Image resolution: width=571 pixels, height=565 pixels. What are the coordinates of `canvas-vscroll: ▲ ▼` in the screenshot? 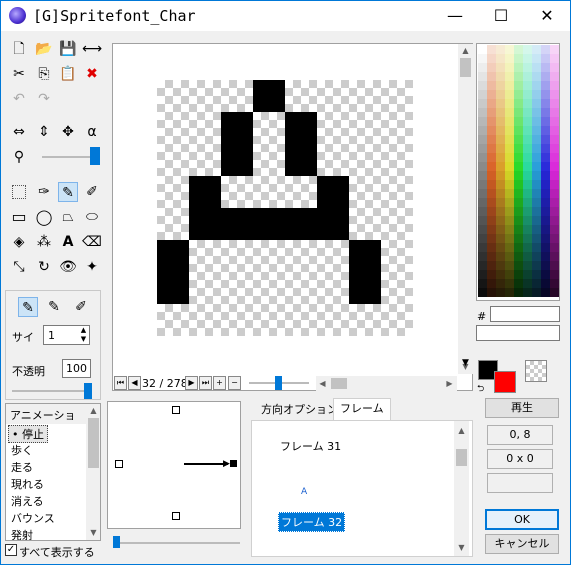 It's located at (465, 209).